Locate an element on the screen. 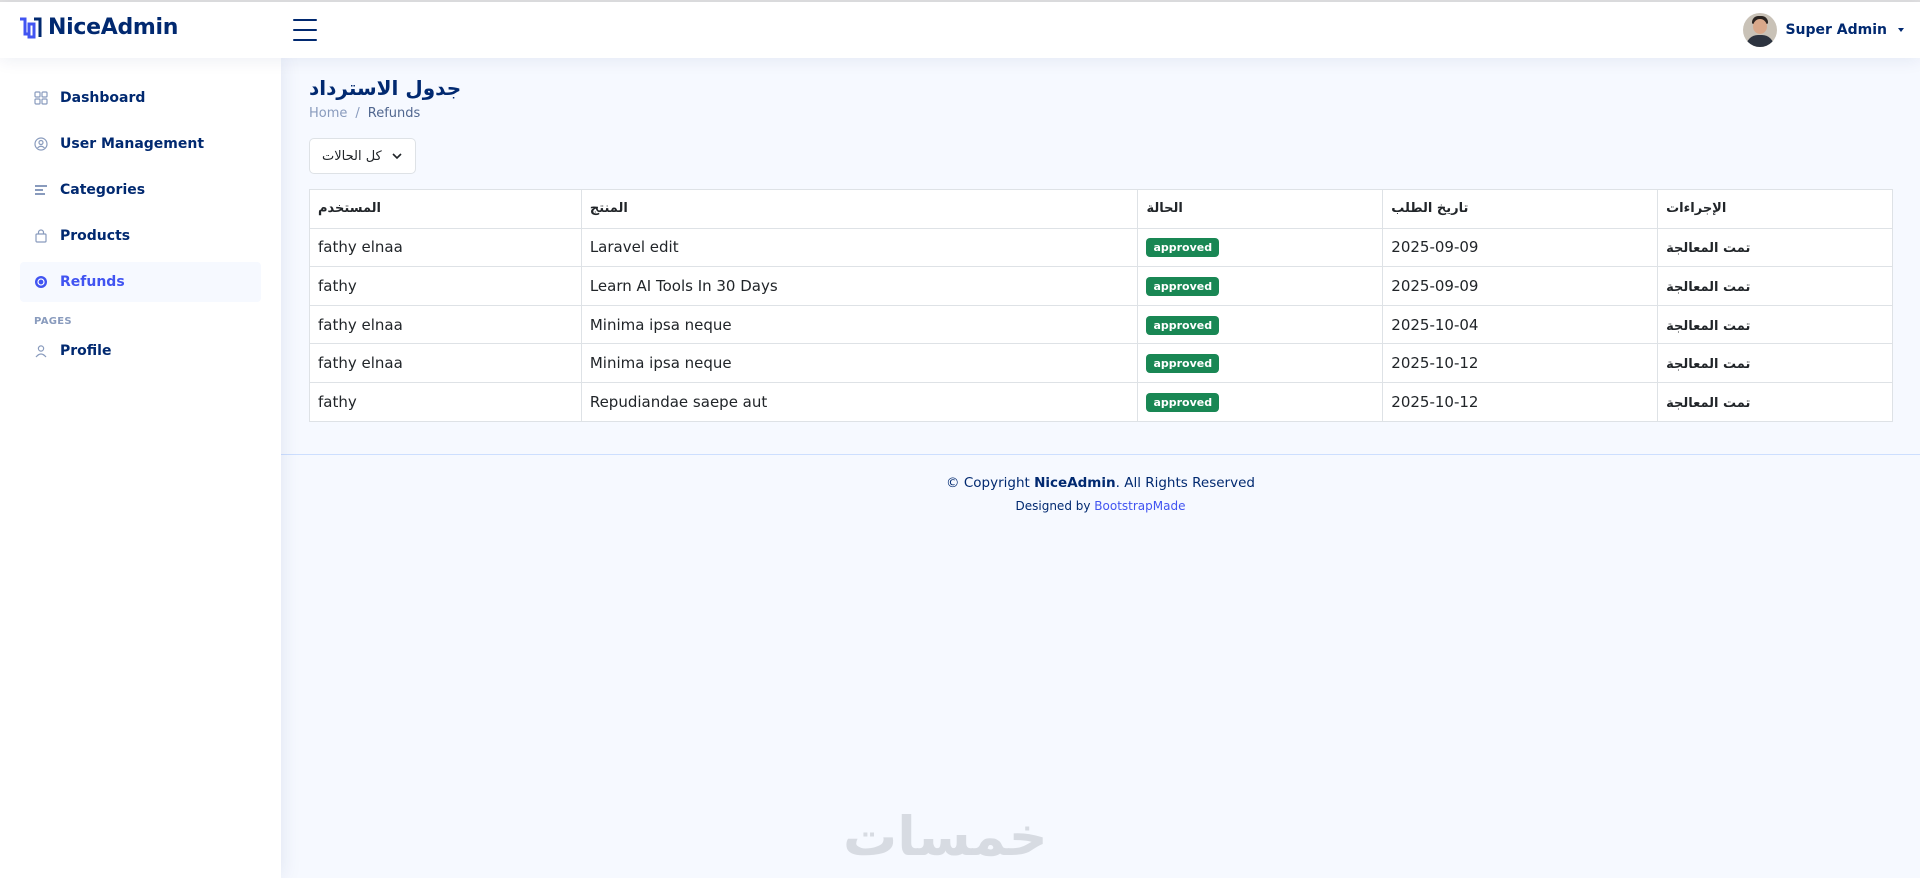 This screenshot has height=878, width=1920. sidebar-item-refunds: Refunds is located at coordinates (140, 282).